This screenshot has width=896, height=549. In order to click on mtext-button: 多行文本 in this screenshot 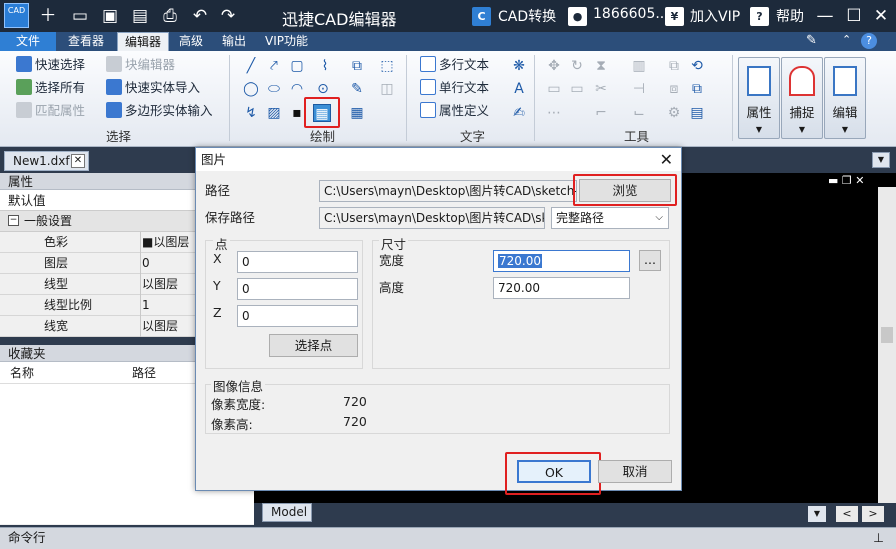, I will do `click(454, 65)`.